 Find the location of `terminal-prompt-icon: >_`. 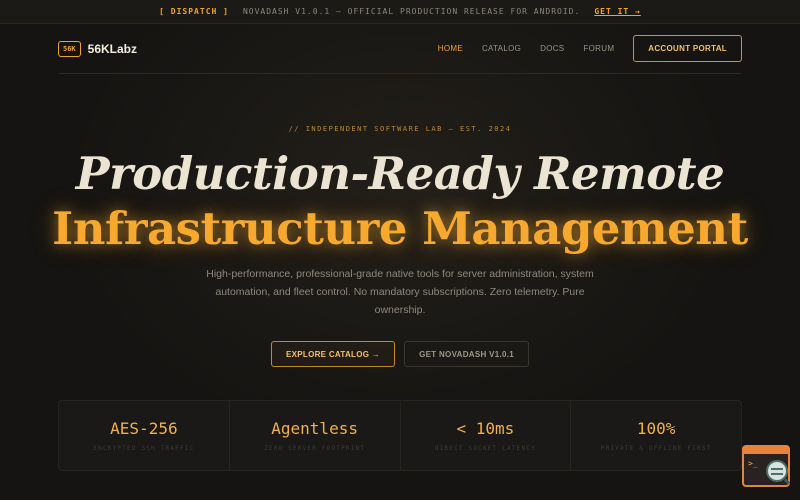

terminal-prompt-icon: >_ is located at coordinates (753, 463).